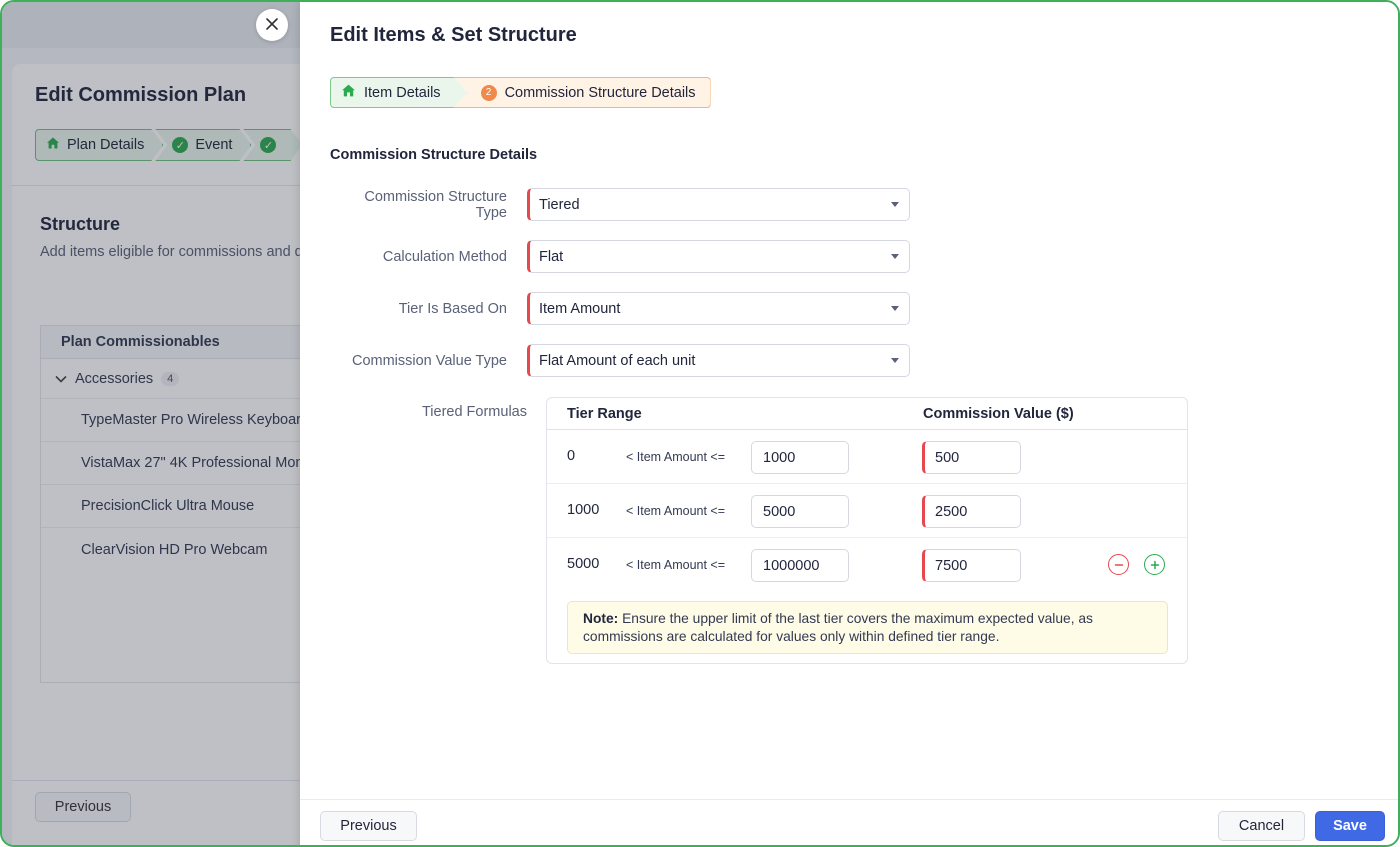 The width and height of the screenshot is (1400, 847). I want to click on tier-from-value: 1000, so click(583, 510).